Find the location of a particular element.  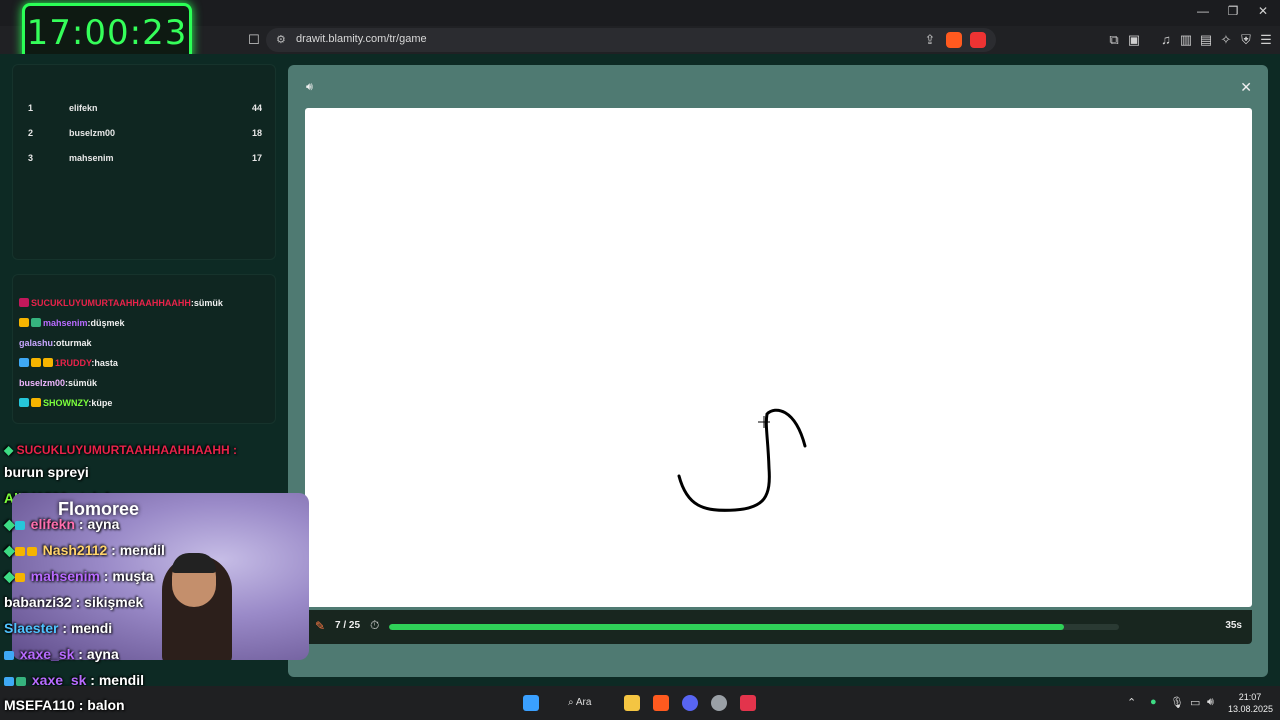

menu-icon: ☰ is located at coordinates (1266, 40).